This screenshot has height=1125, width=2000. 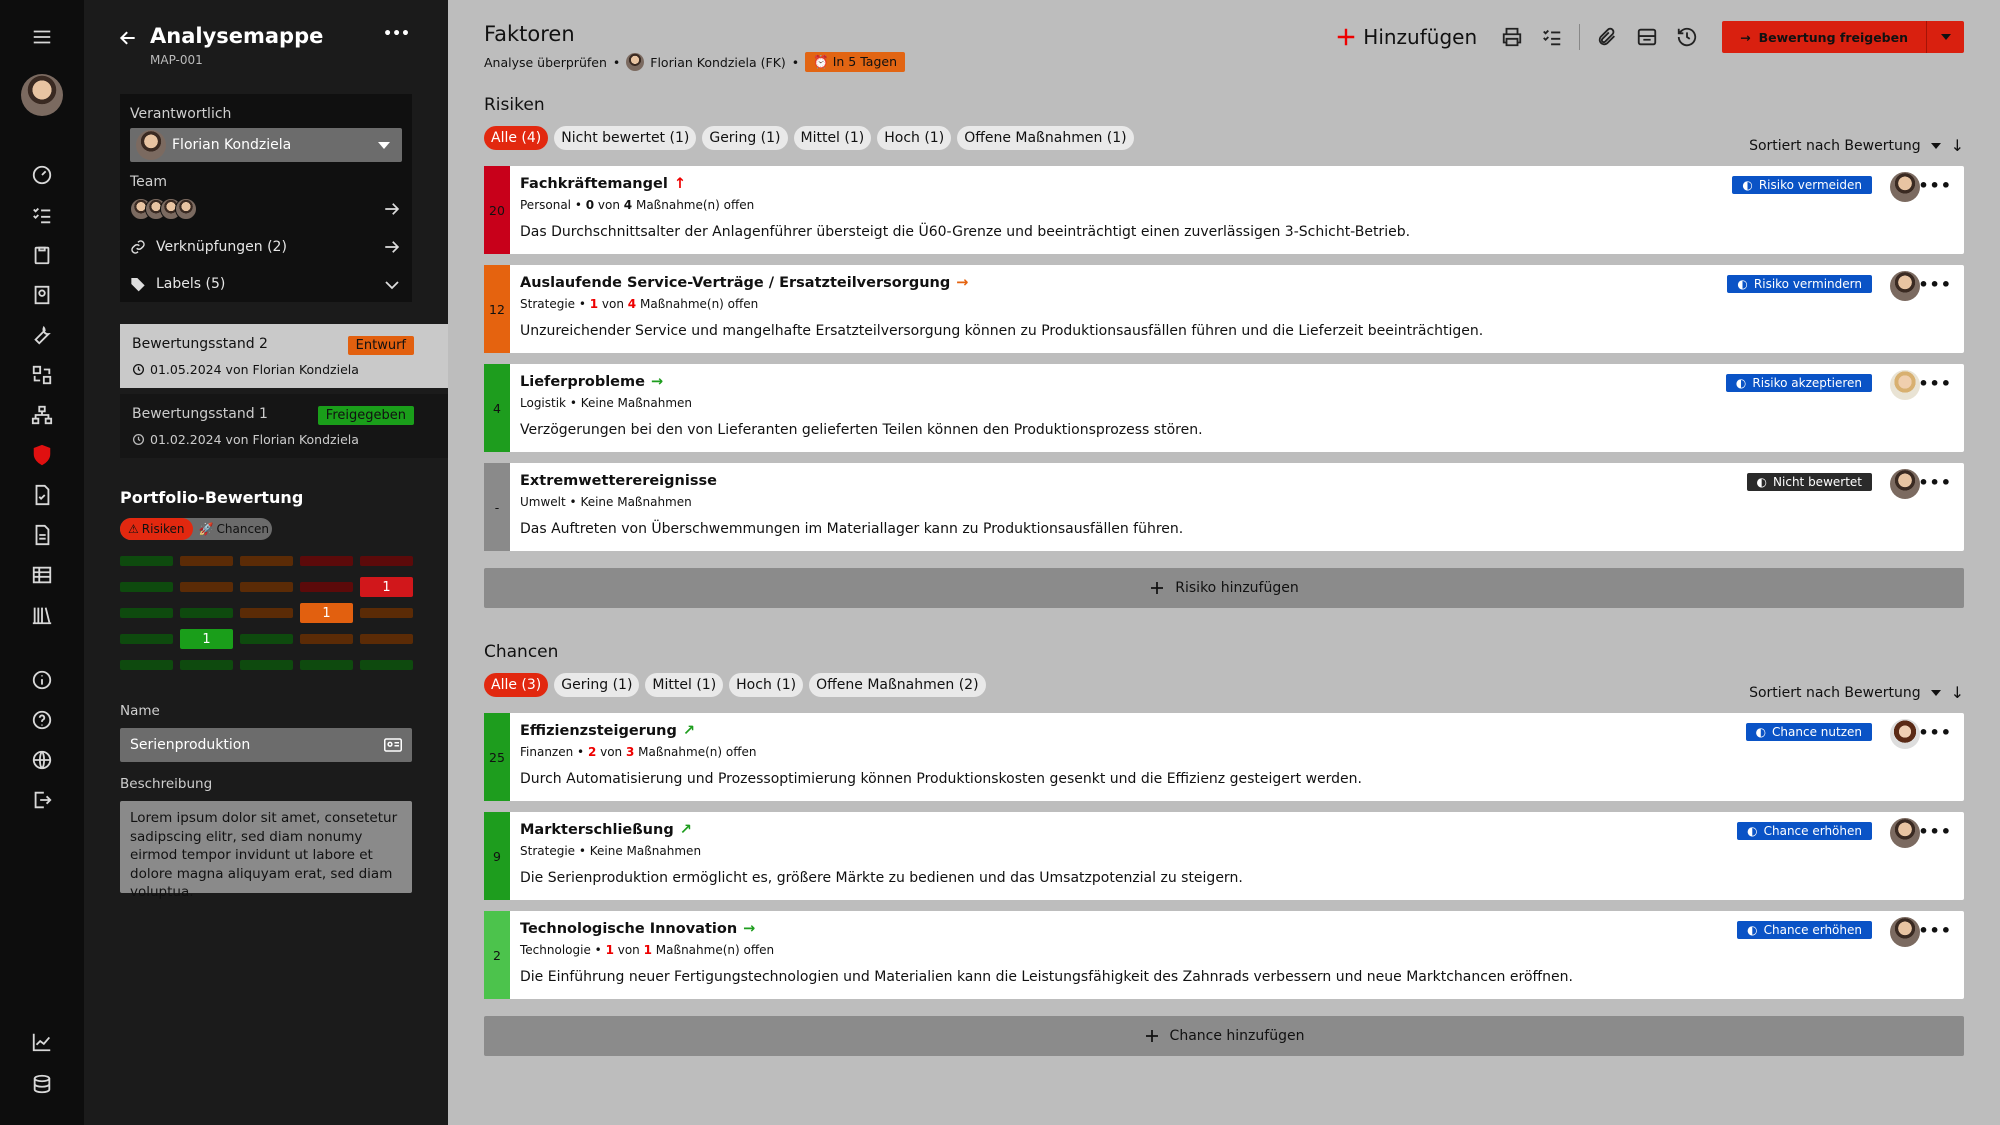 What do you see at coordinates (42, 295) in the screenshot?
I see `award-icon` at bounding box center [42, 295].